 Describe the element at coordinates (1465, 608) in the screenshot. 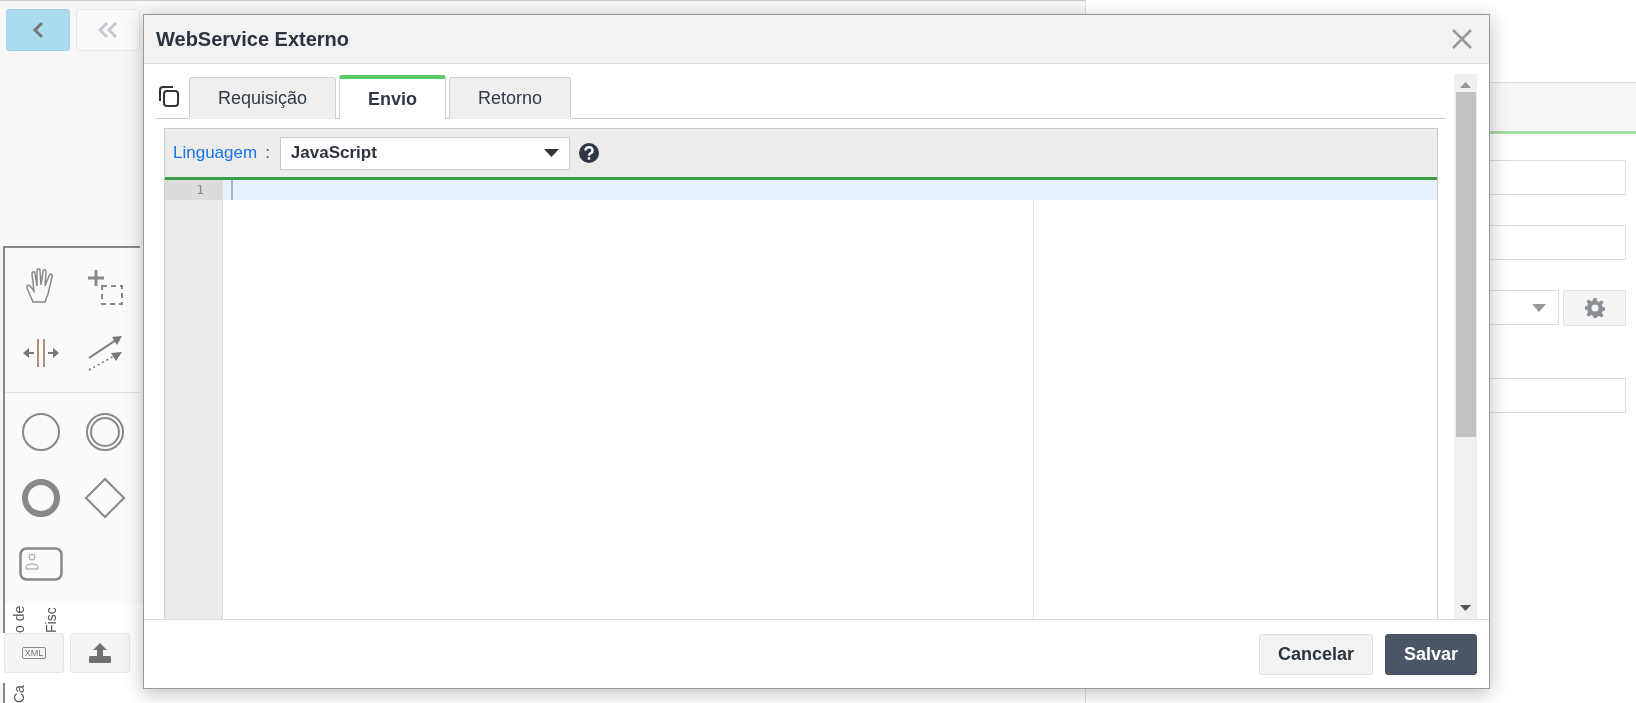

I see `scroll-down-icon` at that location.